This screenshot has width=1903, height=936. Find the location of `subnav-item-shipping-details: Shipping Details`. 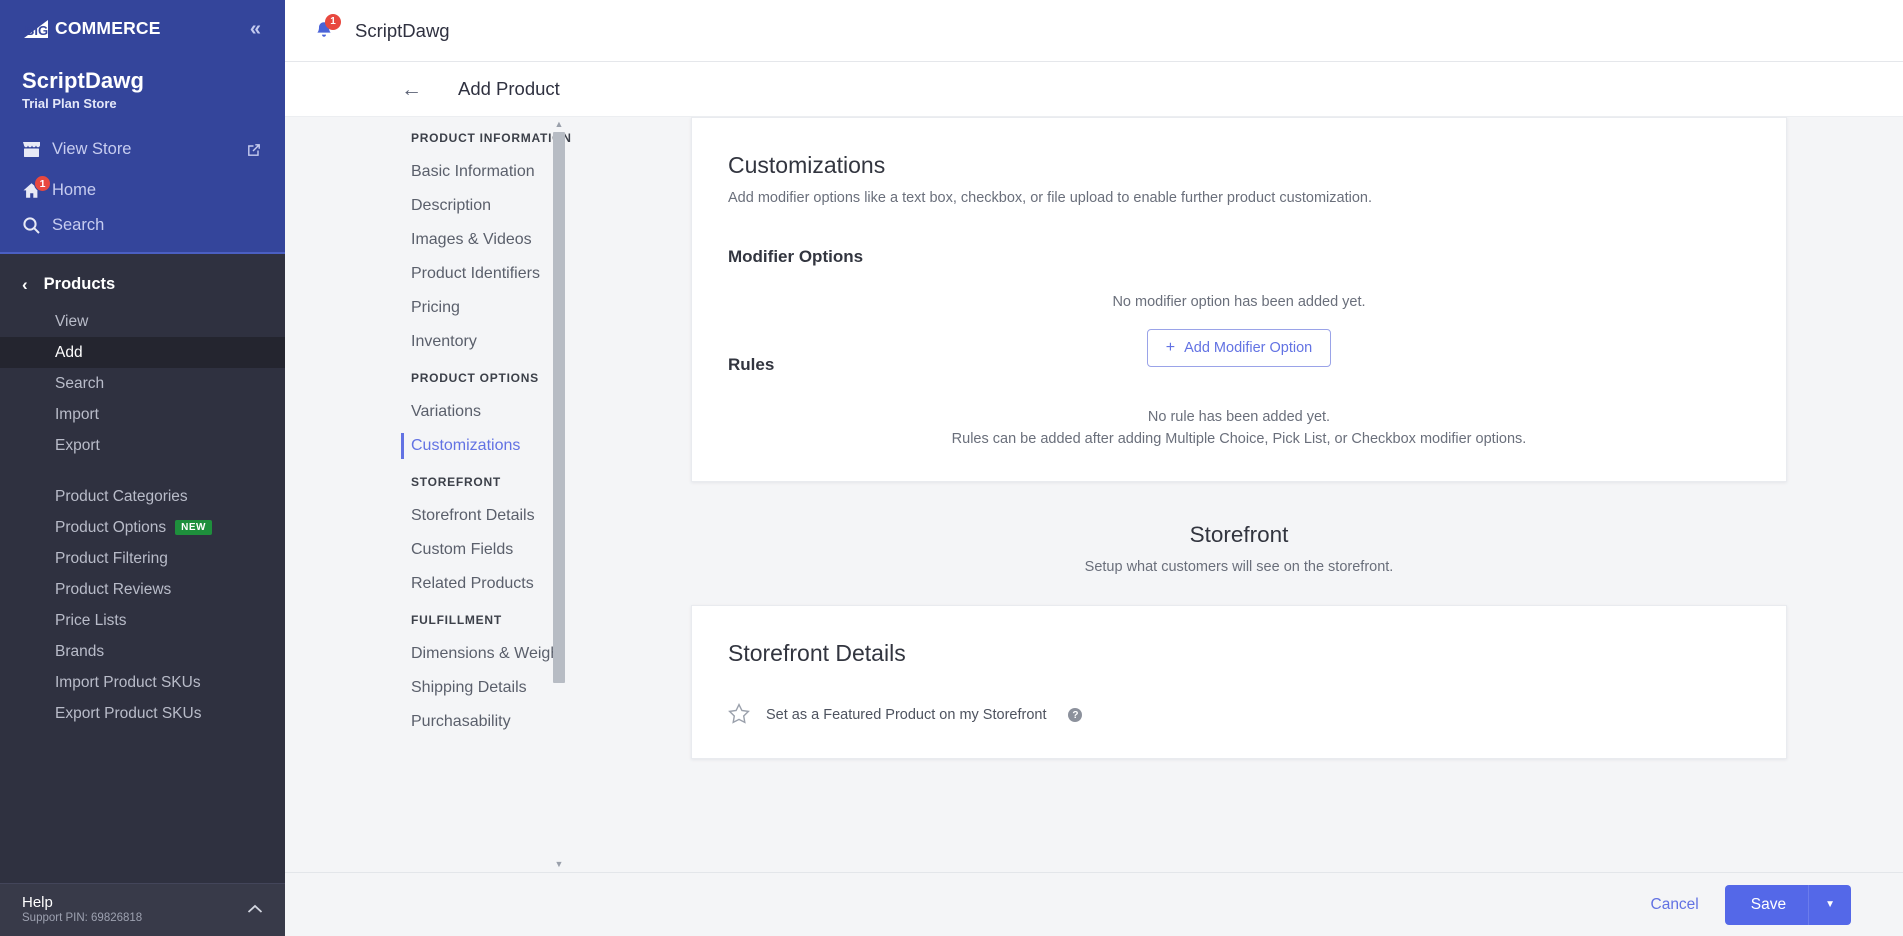

subnav-item-shipping-details: Shipping Details is located at coordinates (430, 688).